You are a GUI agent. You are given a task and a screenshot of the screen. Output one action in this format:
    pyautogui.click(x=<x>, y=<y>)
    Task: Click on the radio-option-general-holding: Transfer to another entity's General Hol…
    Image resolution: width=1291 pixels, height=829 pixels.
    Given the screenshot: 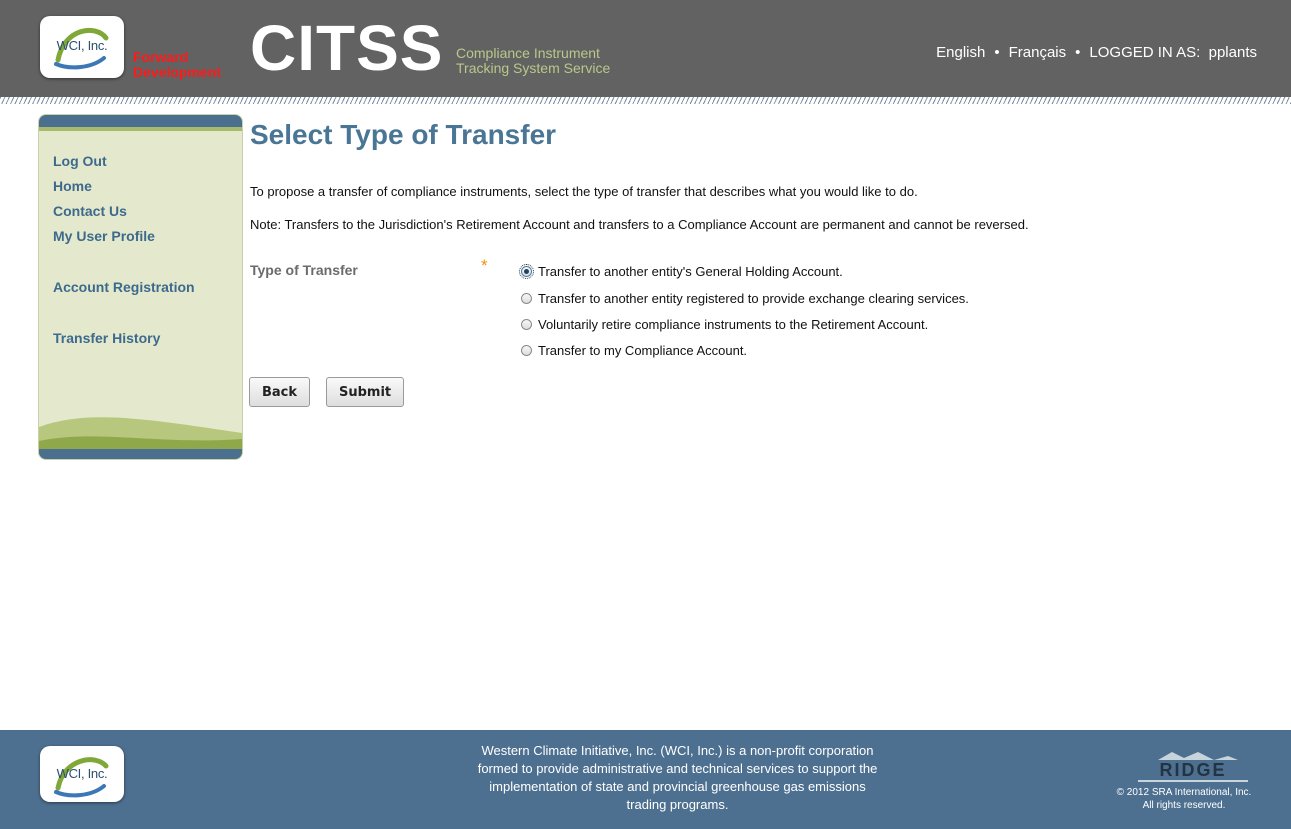 What is the action you would take?
    pyautogui.click(x=681, y=271)
    